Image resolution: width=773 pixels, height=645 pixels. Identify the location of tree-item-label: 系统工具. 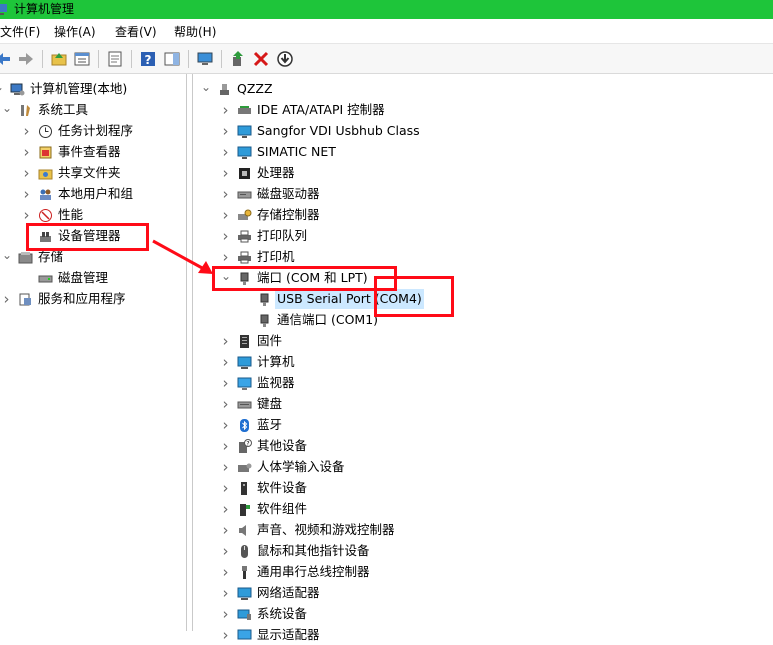
(63, 109).